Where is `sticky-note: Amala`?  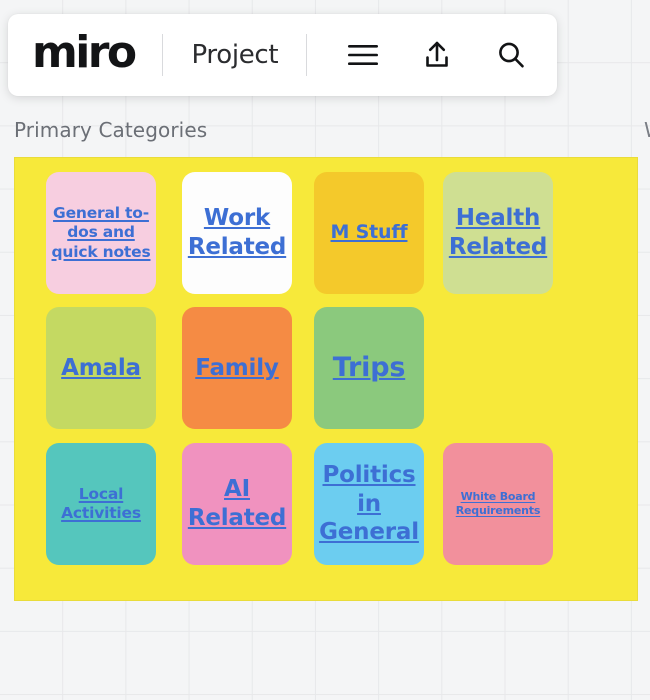
sticky-note: Amala is located at coordinates (101, 368).